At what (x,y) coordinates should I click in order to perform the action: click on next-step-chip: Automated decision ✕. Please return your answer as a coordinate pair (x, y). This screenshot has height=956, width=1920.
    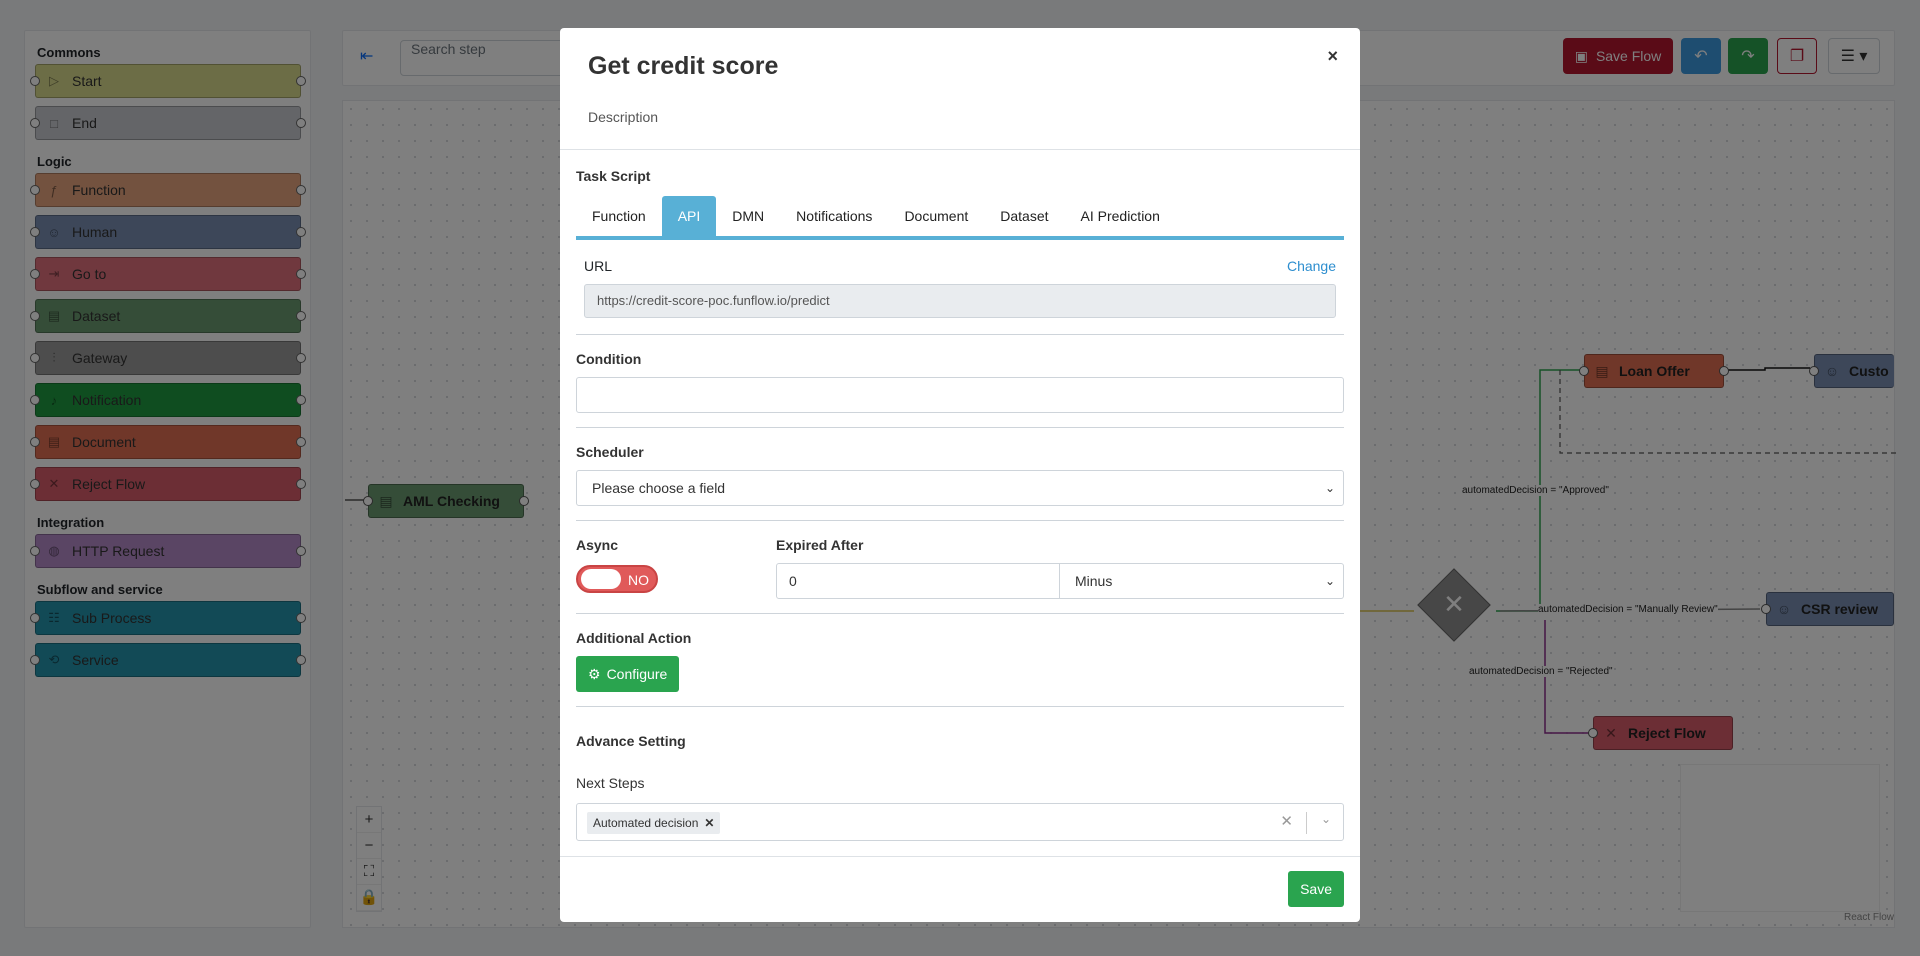
    Looking at the image, I should click on (654, 823).